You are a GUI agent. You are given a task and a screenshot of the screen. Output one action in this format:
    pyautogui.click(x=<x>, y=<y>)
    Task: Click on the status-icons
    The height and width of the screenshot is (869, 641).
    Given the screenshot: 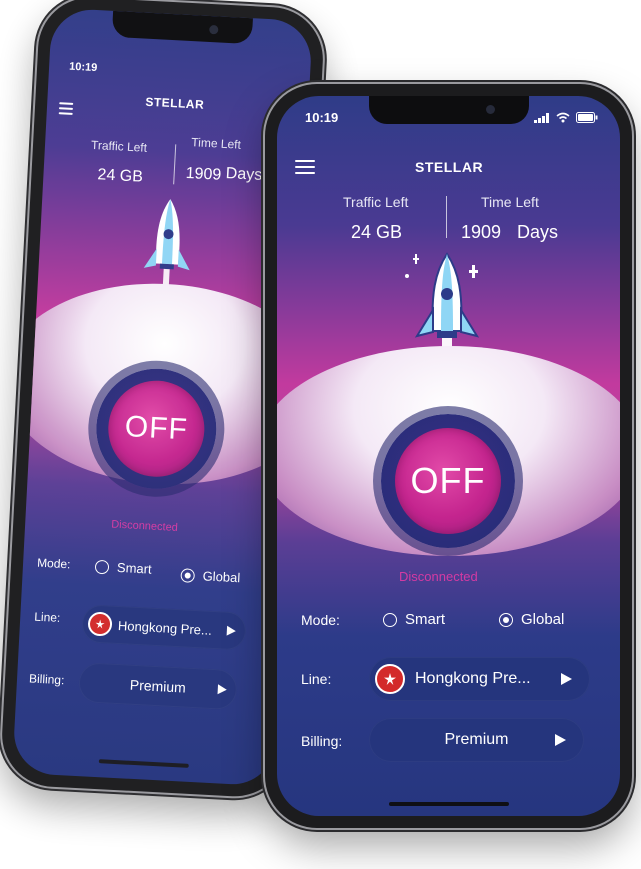 What is the action you would take?
    pyautogui.click(x=566, y=117)
    